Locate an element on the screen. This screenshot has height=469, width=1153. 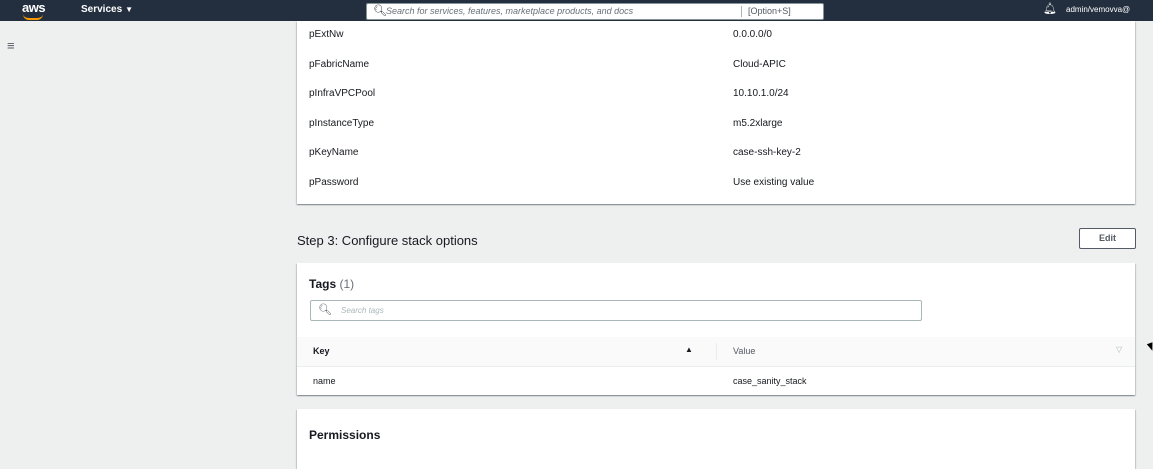
parameter-row: pInfraVPCPool 10.10.1.0/24 is located at coordinates (716, 94).